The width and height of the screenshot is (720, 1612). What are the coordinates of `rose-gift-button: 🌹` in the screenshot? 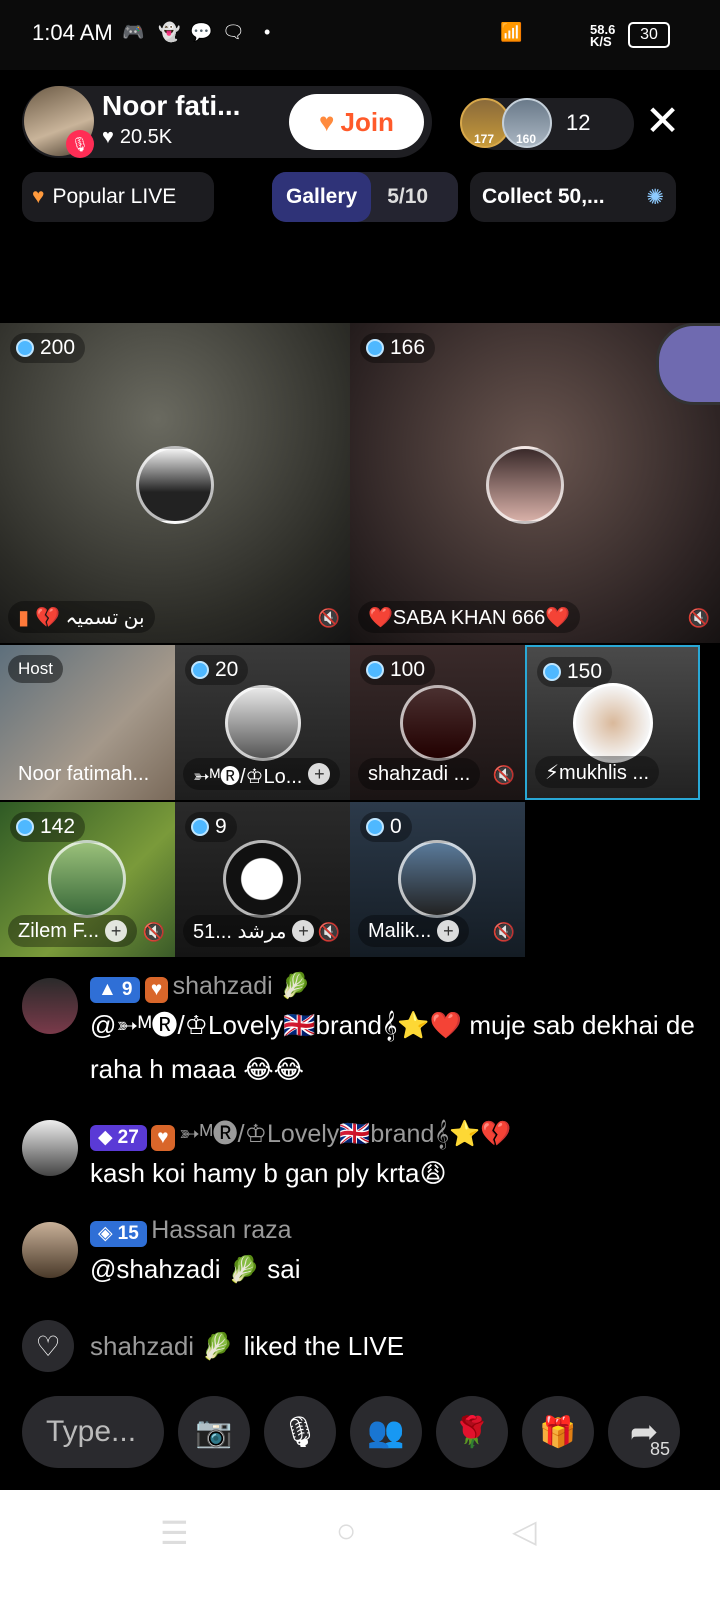 It's located at (472, 1432).